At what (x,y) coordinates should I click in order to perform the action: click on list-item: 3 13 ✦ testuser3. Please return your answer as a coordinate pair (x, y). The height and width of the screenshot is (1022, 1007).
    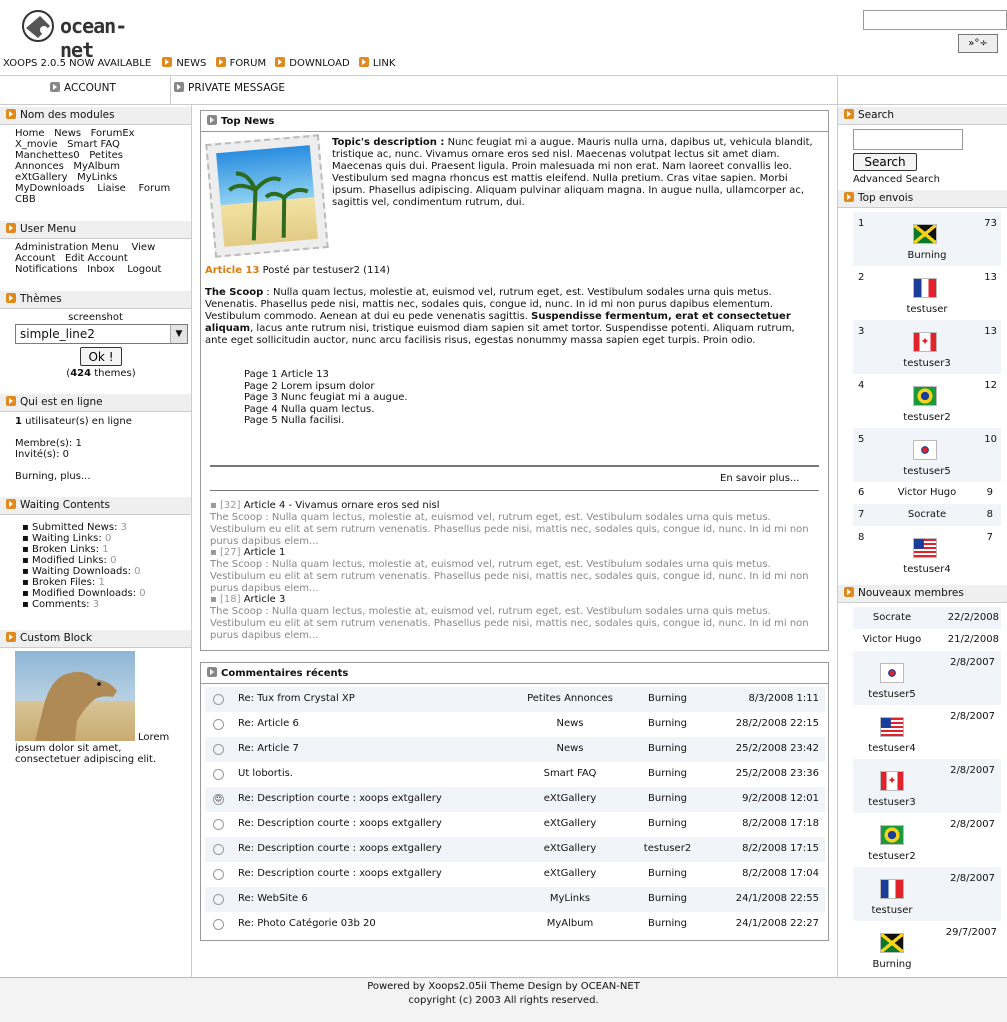
    Looking at the image, I should click on (927, 347).